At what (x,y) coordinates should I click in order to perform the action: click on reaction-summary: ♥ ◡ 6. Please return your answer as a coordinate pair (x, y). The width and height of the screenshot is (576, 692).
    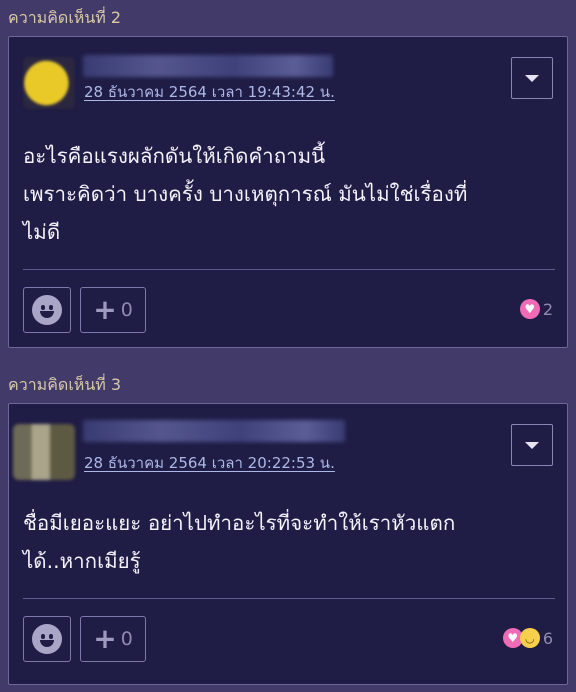
    Looking at the image, I should click on (527, 638).